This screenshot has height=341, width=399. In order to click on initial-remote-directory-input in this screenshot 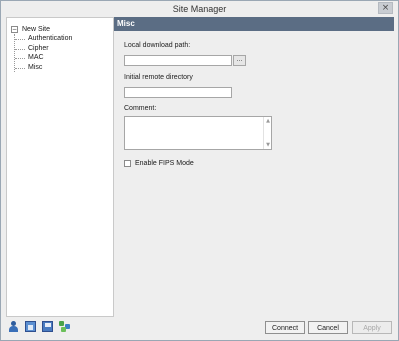, I will do `click(178, 92)`.